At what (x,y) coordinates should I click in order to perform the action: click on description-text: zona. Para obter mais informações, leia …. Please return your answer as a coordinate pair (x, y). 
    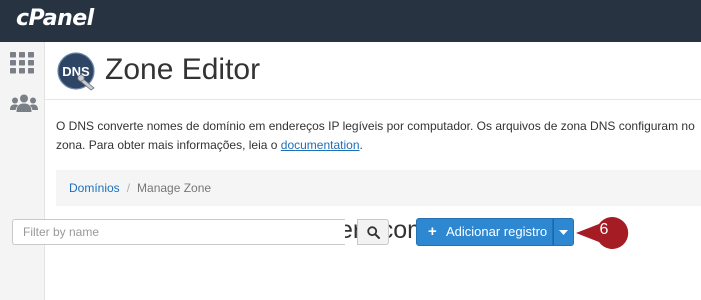
    Looking at the image, I should click on (168, 145).